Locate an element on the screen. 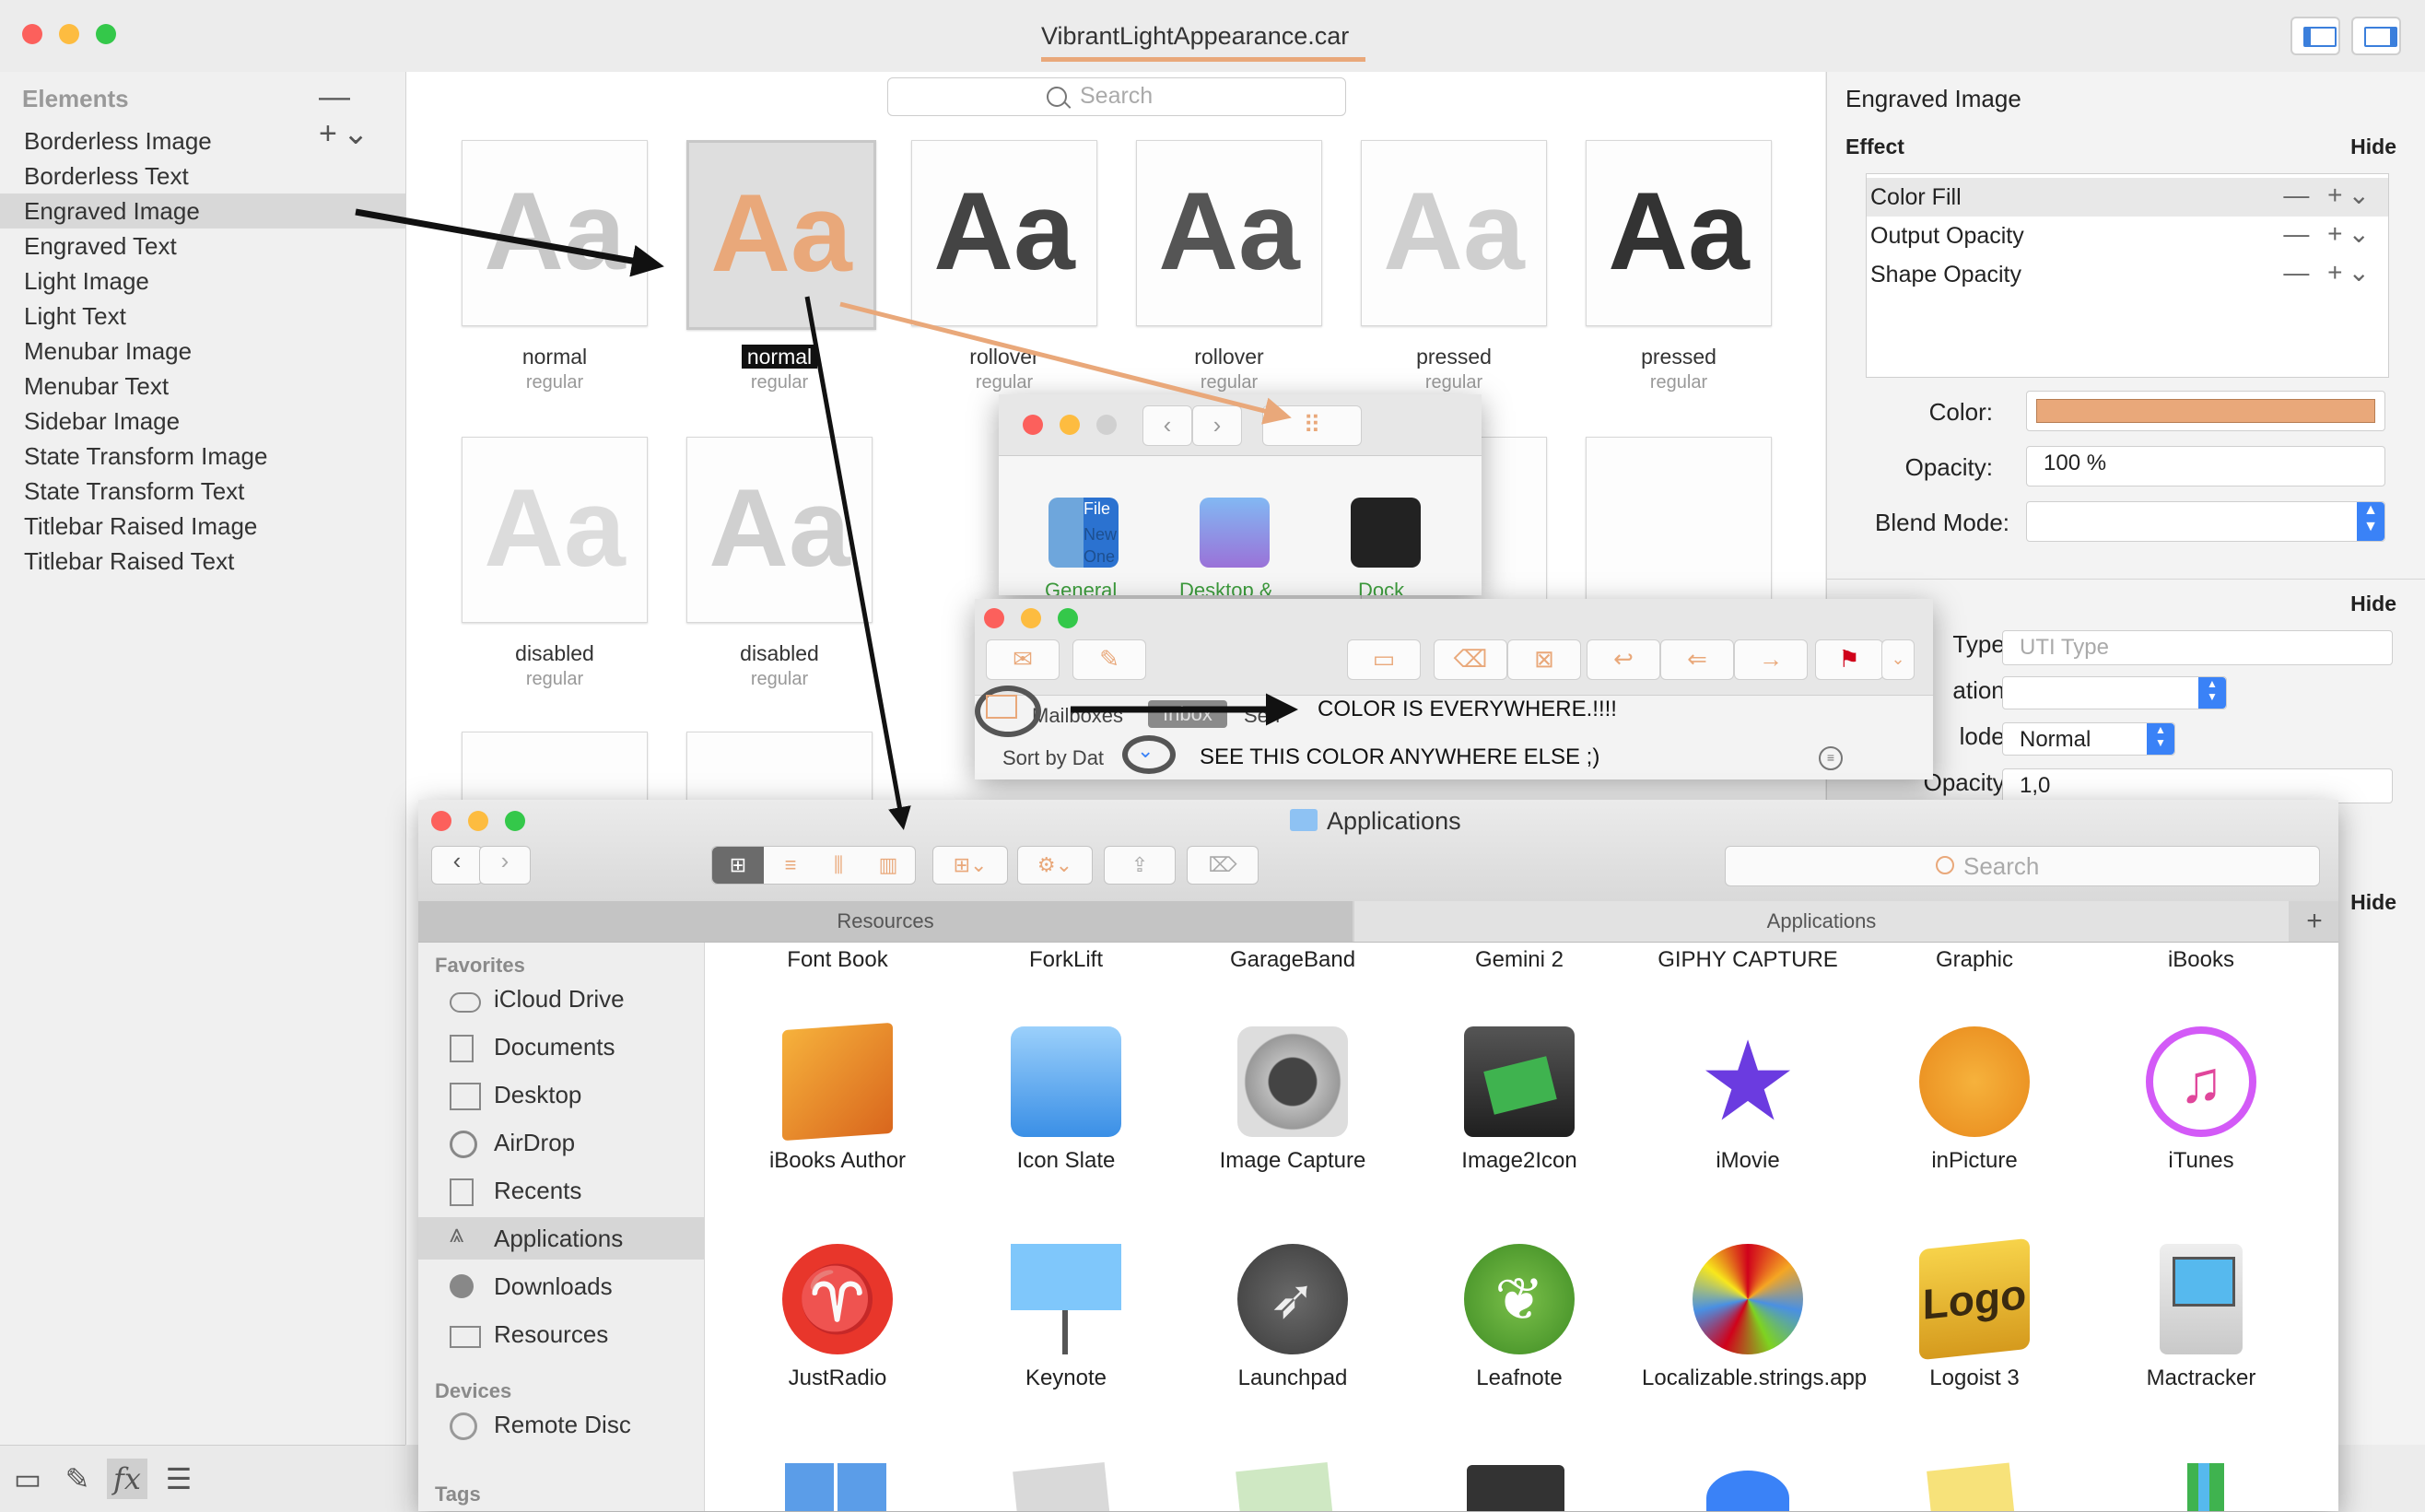  archive-icon: ▭ is located at coordinates (1384, 659).